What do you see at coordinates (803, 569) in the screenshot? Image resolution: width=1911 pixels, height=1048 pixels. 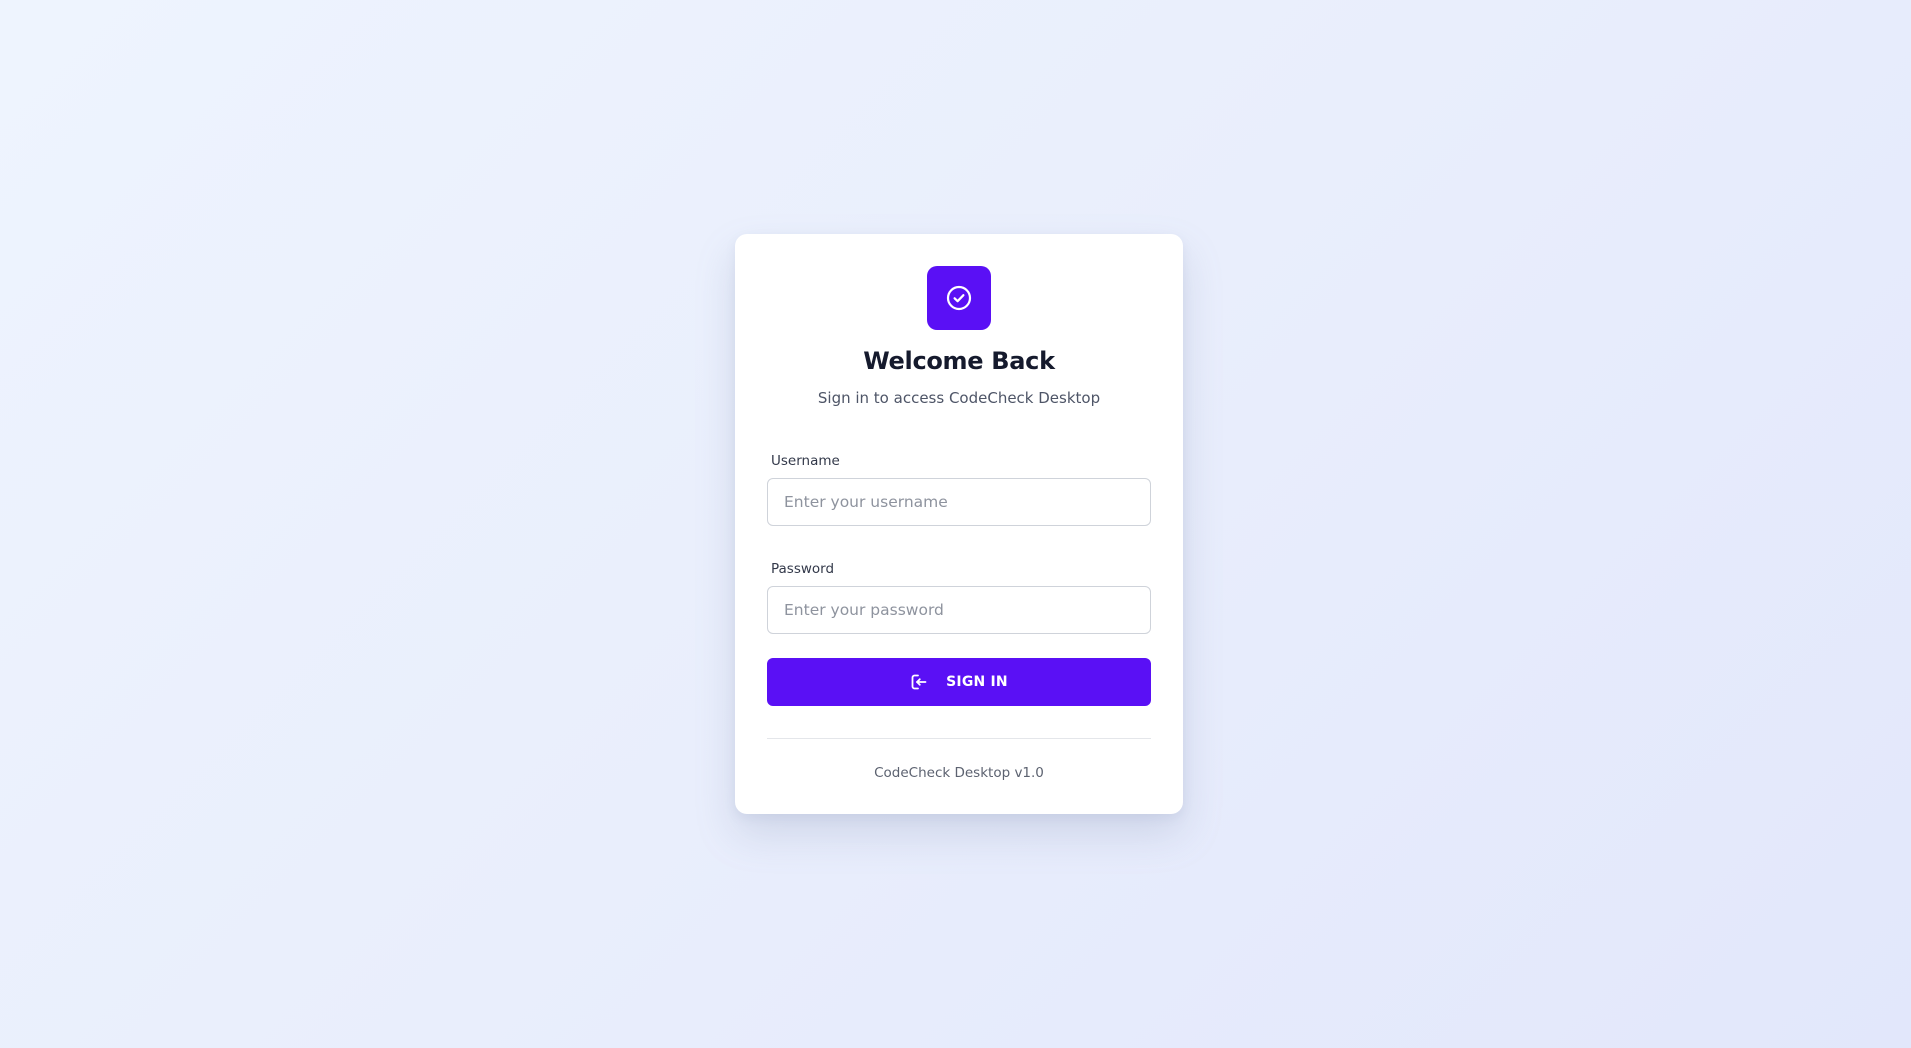 I see `password-label: Password` at bounding box center [803, 569].